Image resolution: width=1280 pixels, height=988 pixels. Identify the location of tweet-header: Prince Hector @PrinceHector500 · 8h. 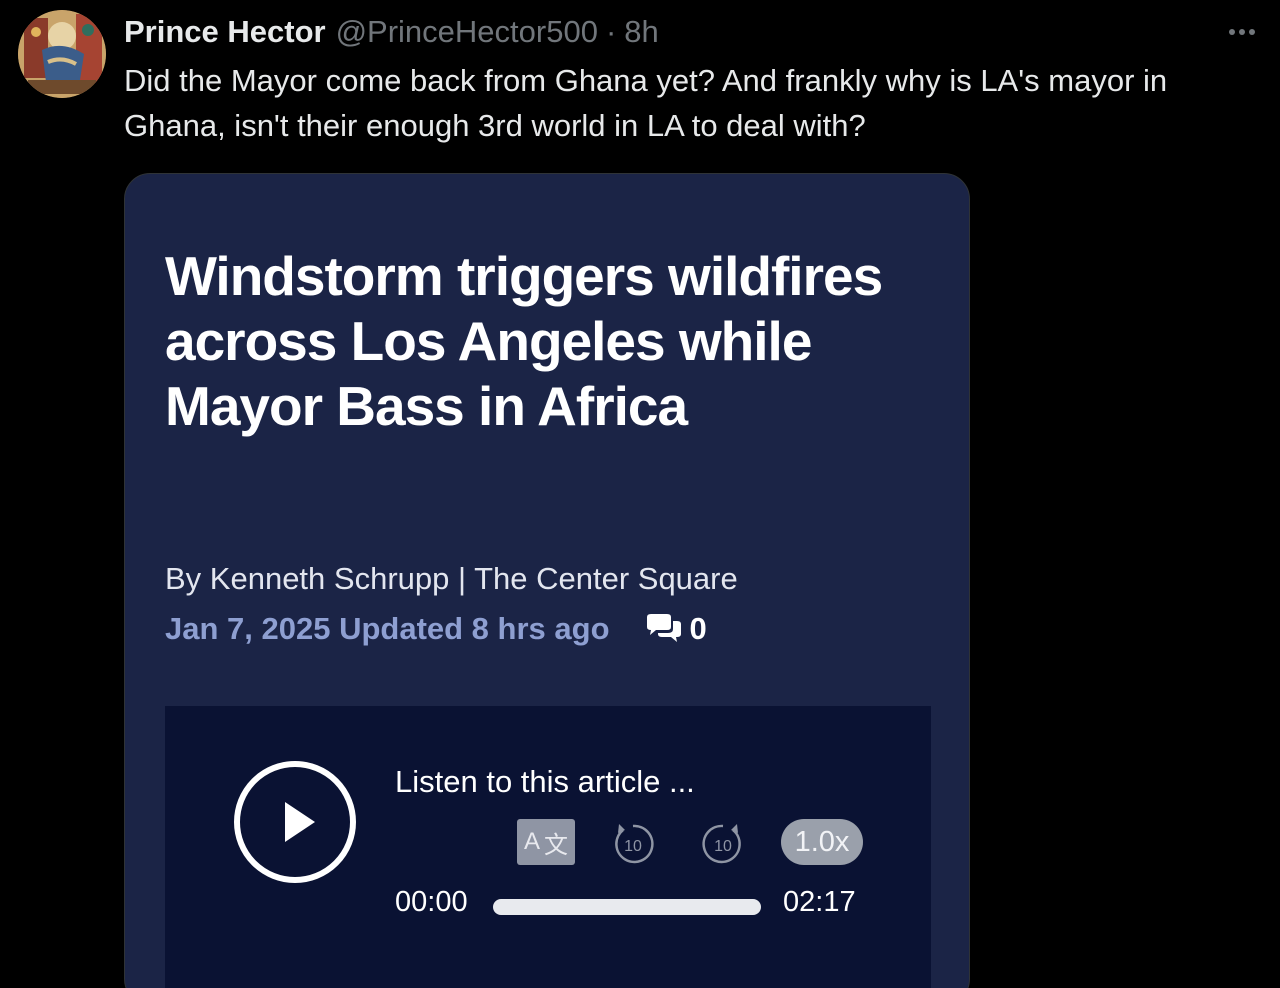
(391, 32).